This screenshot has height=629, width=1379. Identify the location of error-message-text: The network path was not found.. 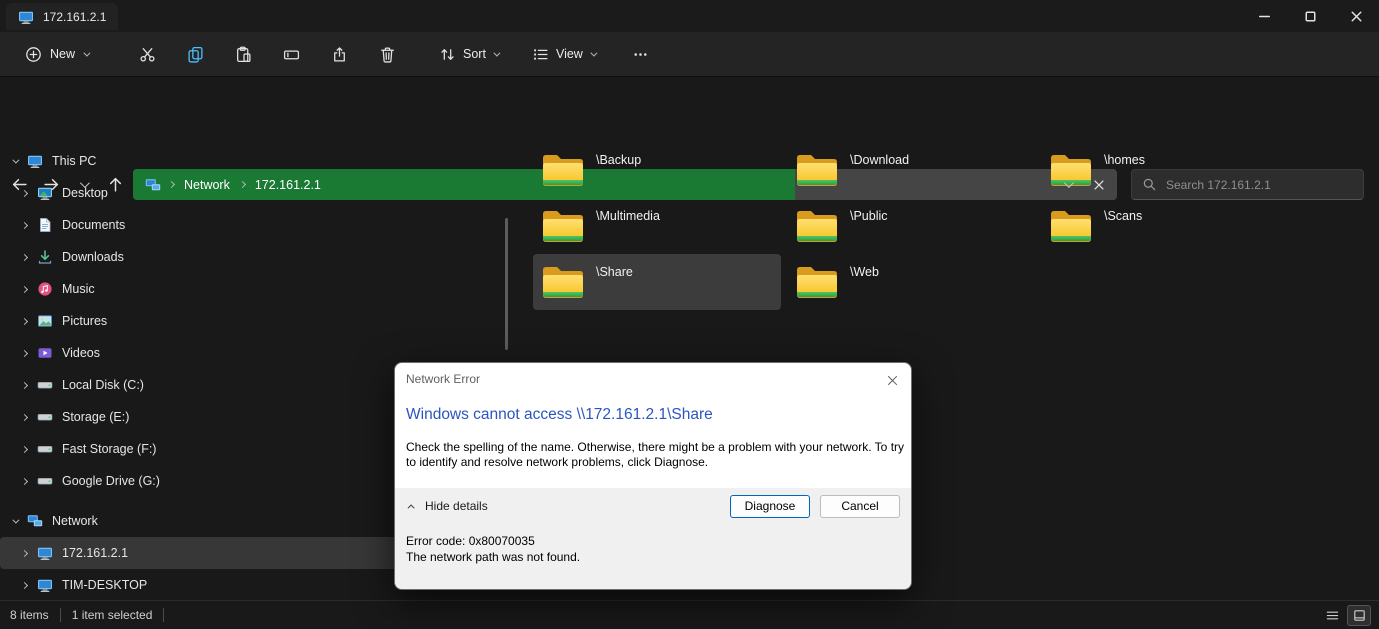
(493, 556).